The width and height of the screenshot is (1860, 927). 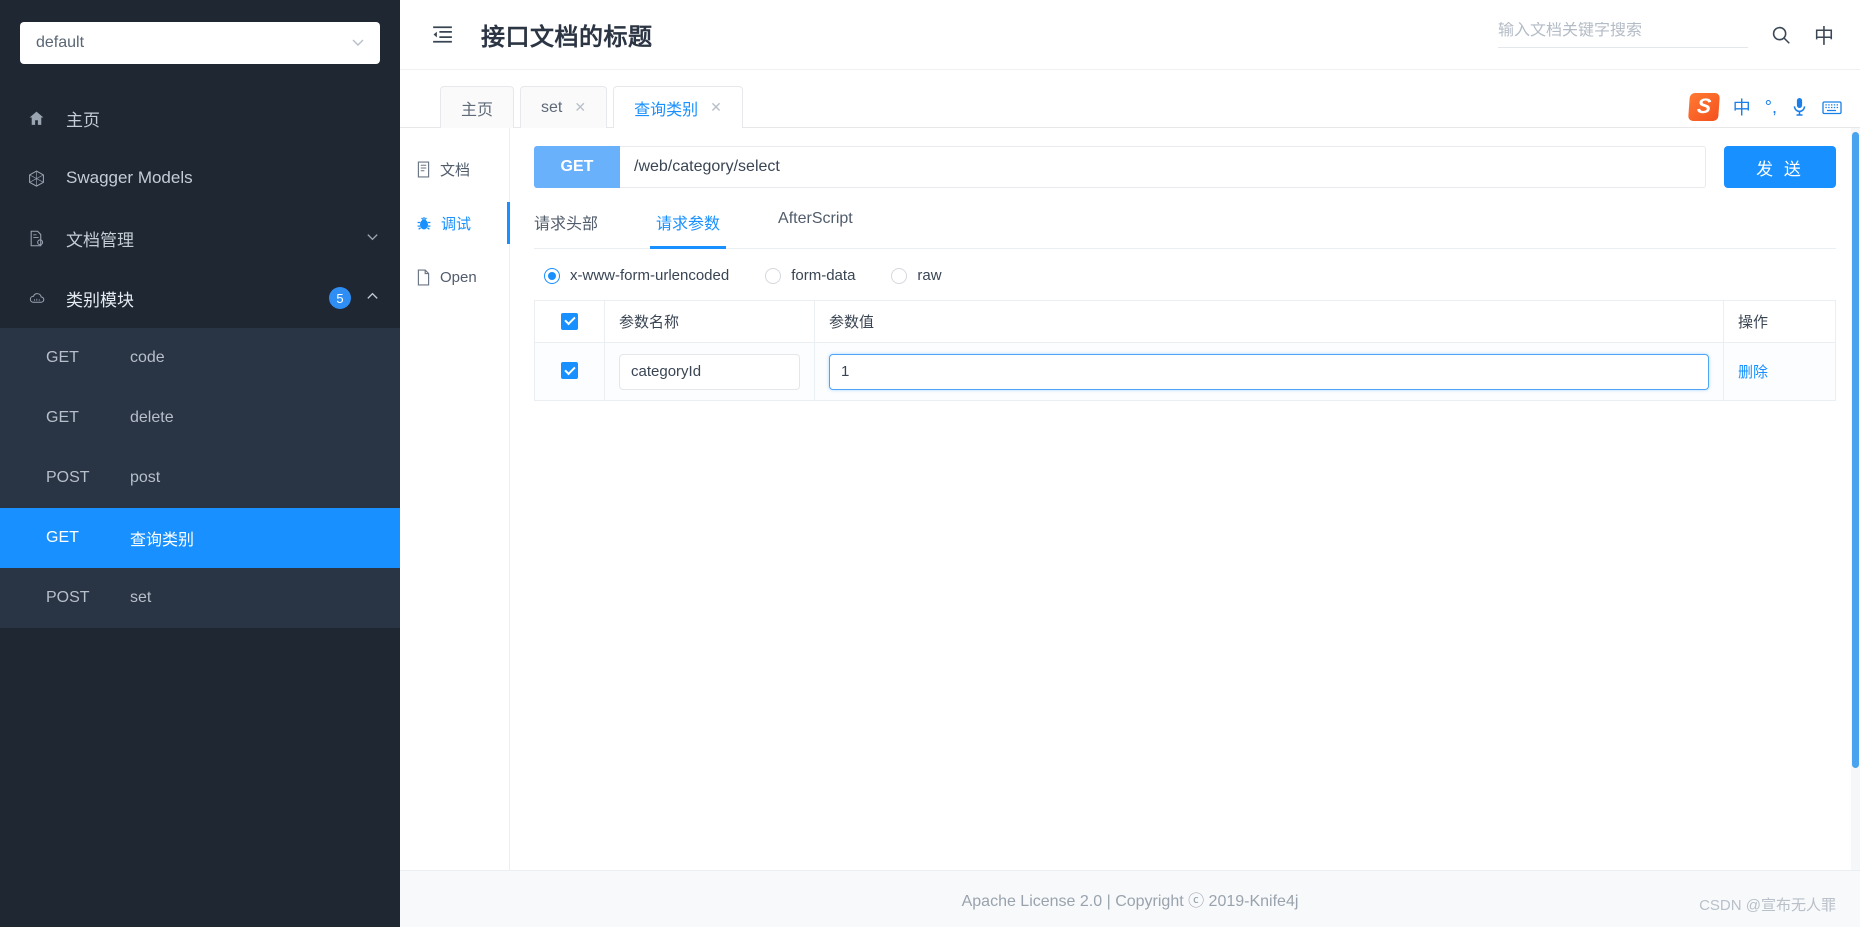 What do you see at coordinates (145, 477) in the screenshot?
I see `sidebar-api-name: post` at bounding box center [145, 477].